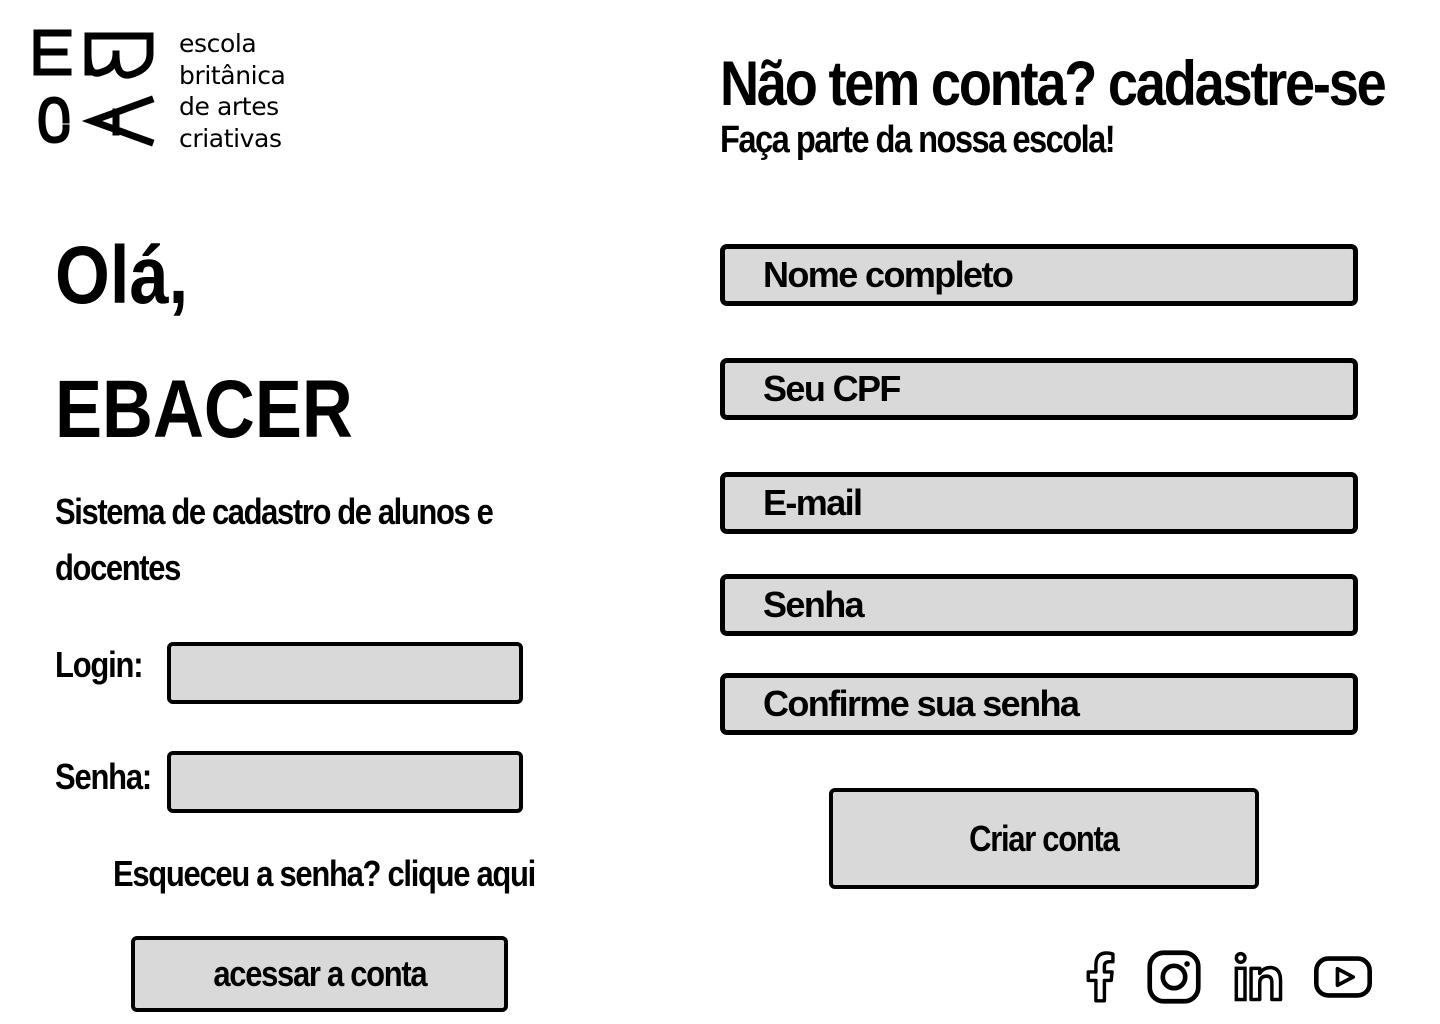 The image size is (1440, 1024). I want to click on confirm-password-field-box, so click(1039, 704).